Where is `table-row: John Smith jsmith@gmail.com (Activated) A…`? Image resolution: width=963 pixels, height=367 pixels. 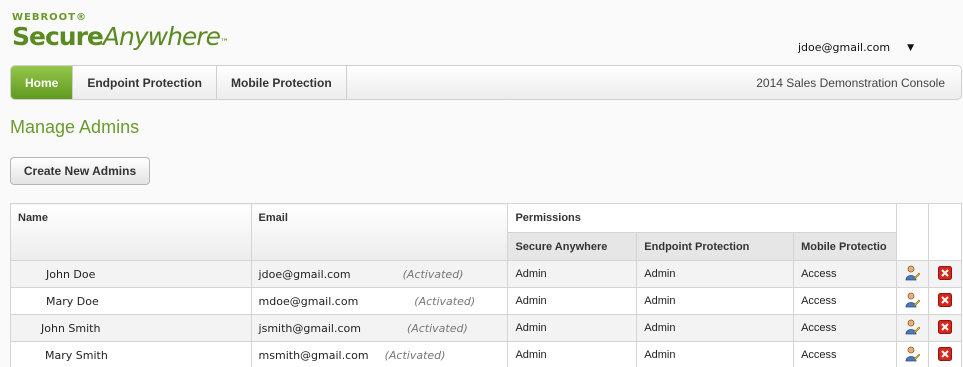 table-row: John Smith jsmith@gmail.com (Activated) A… is located at coordinates (486, 328).